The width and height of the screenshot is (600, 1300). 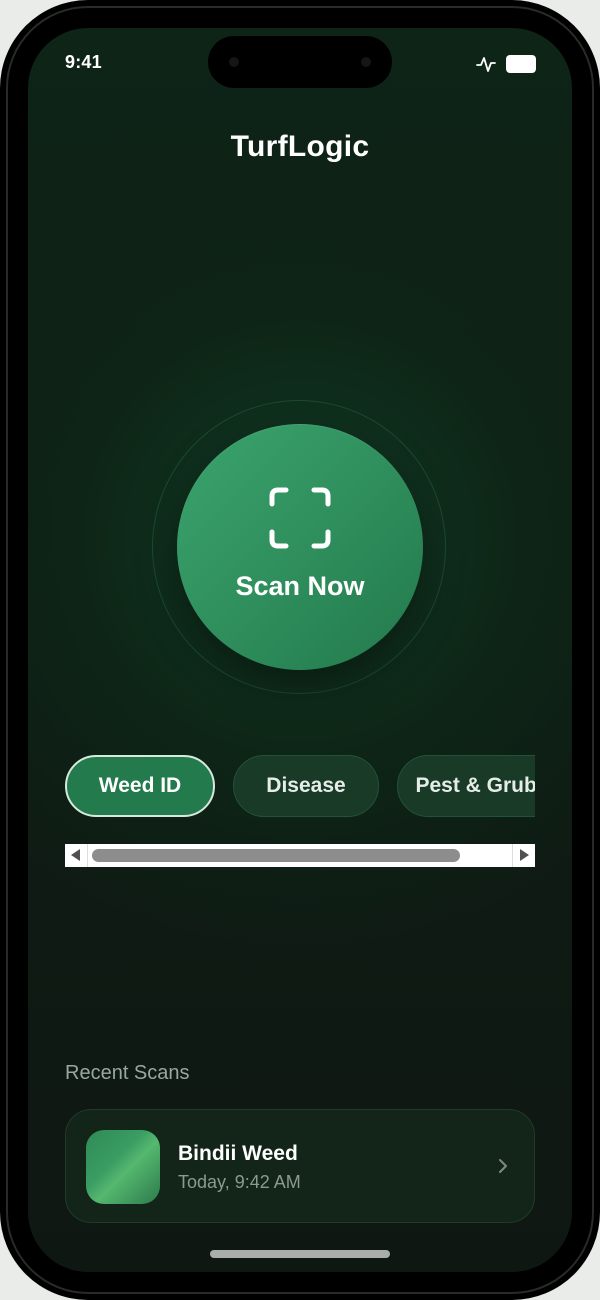 What do you see at coordinates (300, 62) in the screenshot?
I see `dynamic-island` at bounding box center [300, 62].